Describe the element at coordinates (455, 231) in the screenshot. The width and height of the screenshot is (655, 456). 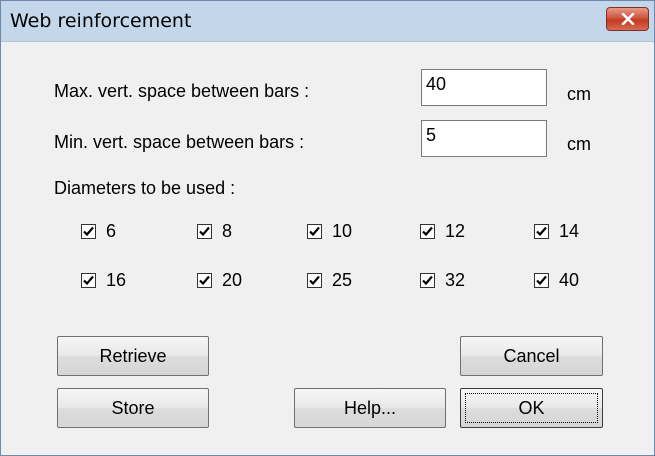
I see `checkbox-label: 12` at that location.